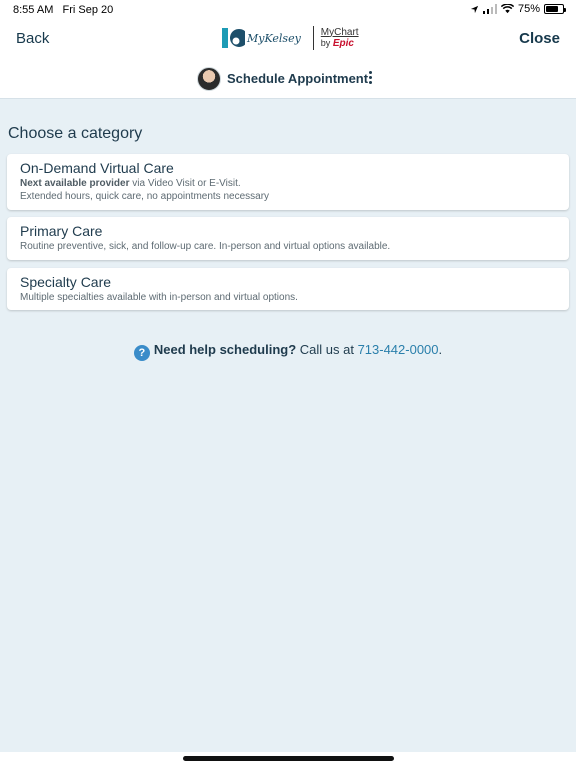  Describe the element at coordinates (440, 349) in the screenshot. I see `help-period: .` at that location.